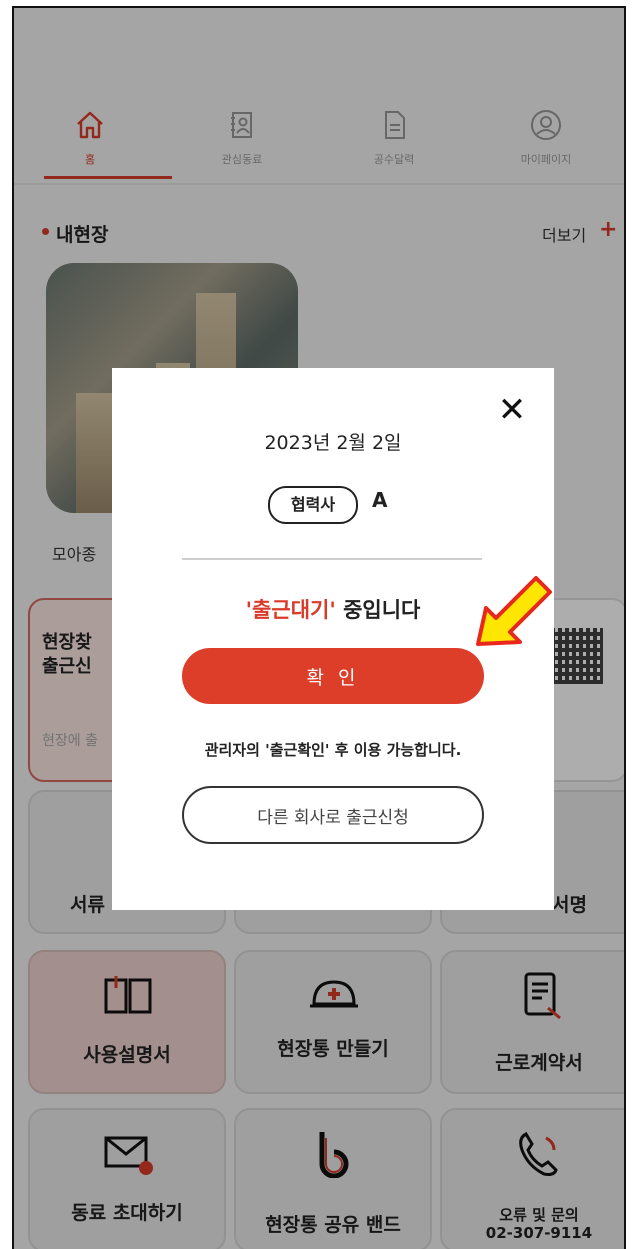 This screenshot has width=632, height=1249. I want to click on partner-name: A, so click(380, 500).